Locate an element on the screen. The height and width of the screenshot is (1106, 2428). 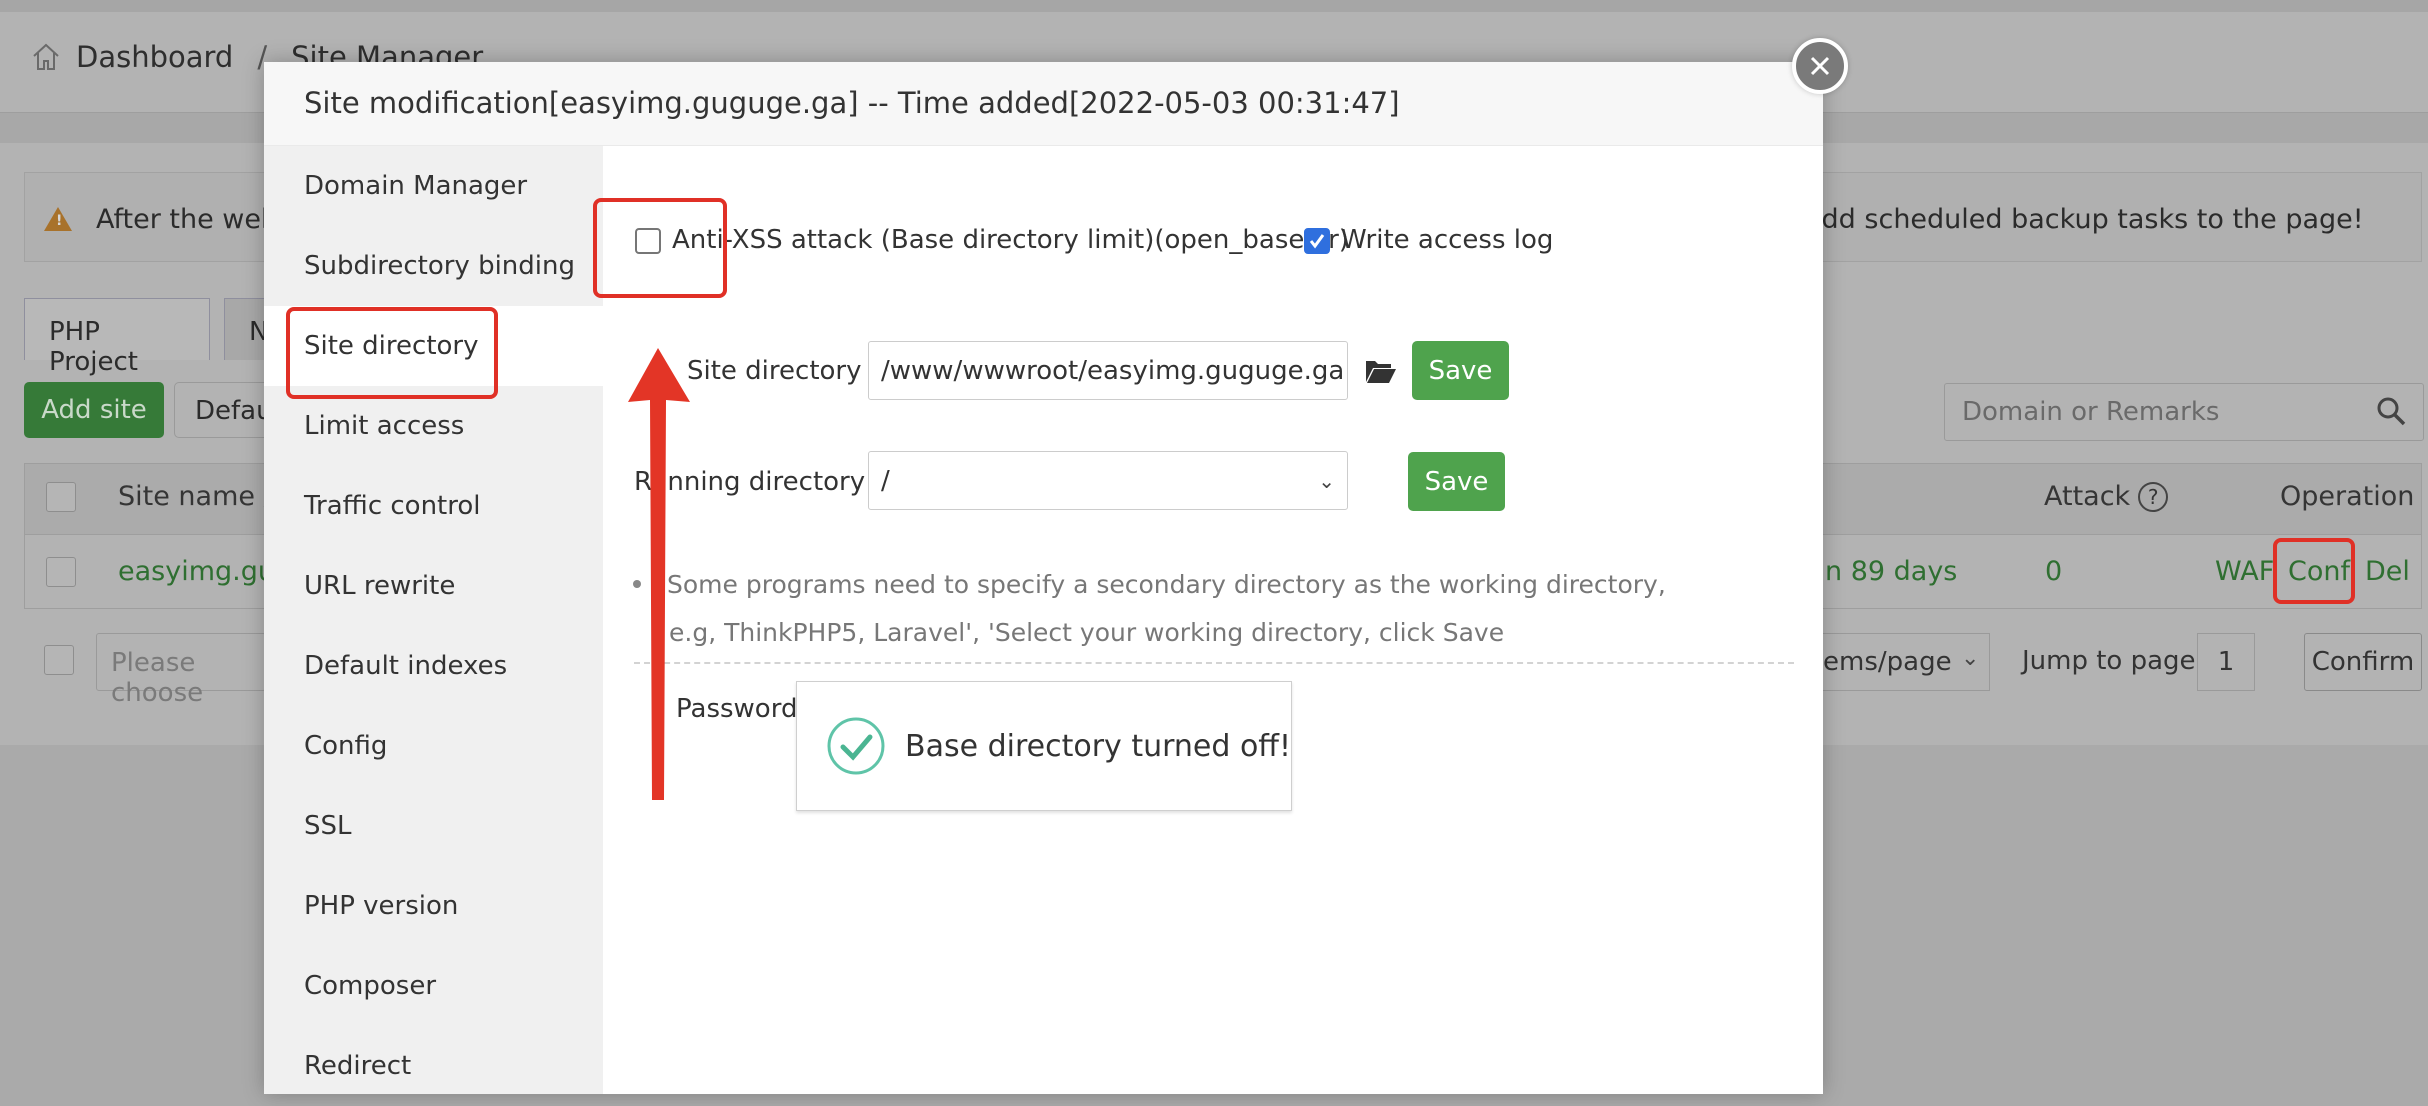
close-icon is located at coordinates (1820, 66).